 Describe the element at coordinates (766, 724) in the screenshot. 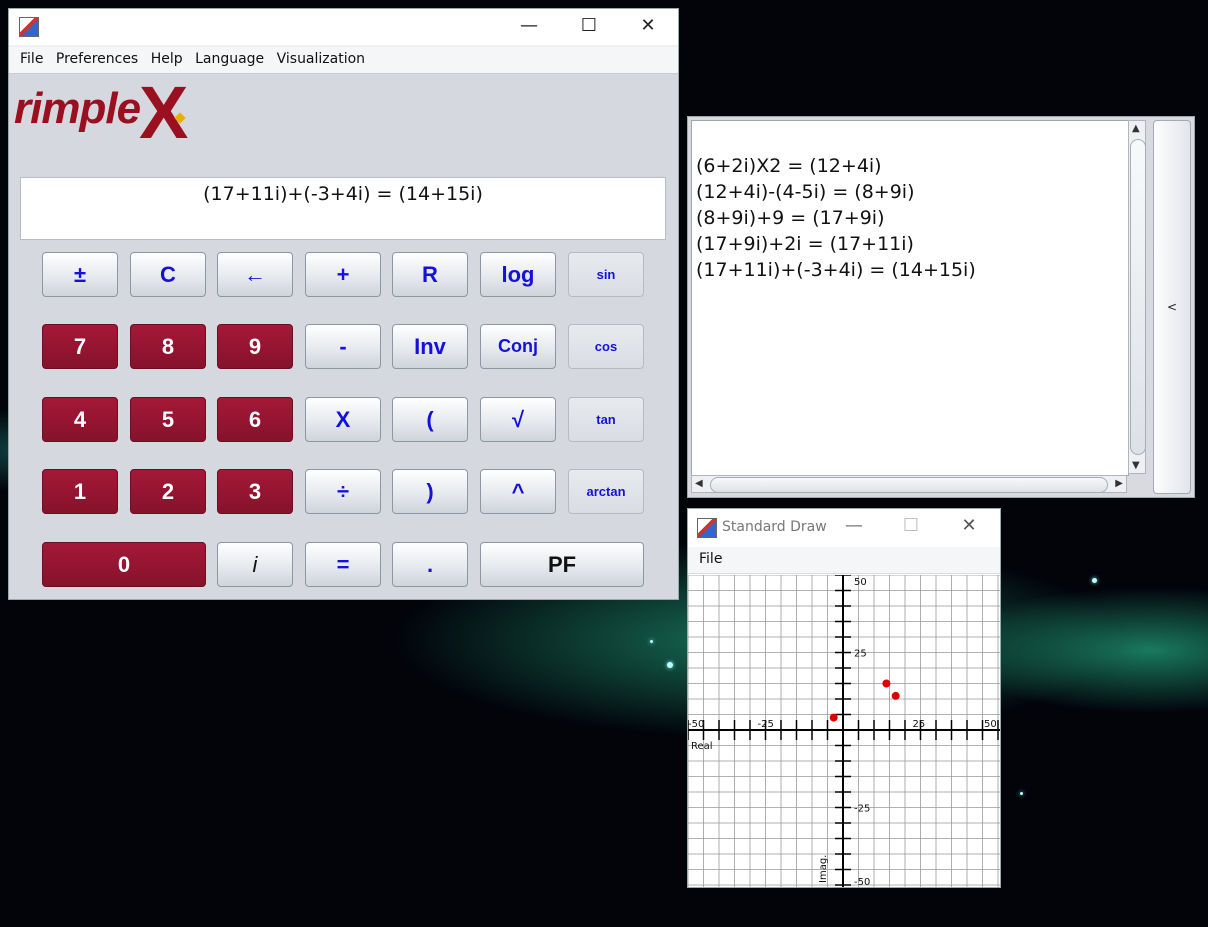

I see `x-tick-label: -25` at that location.